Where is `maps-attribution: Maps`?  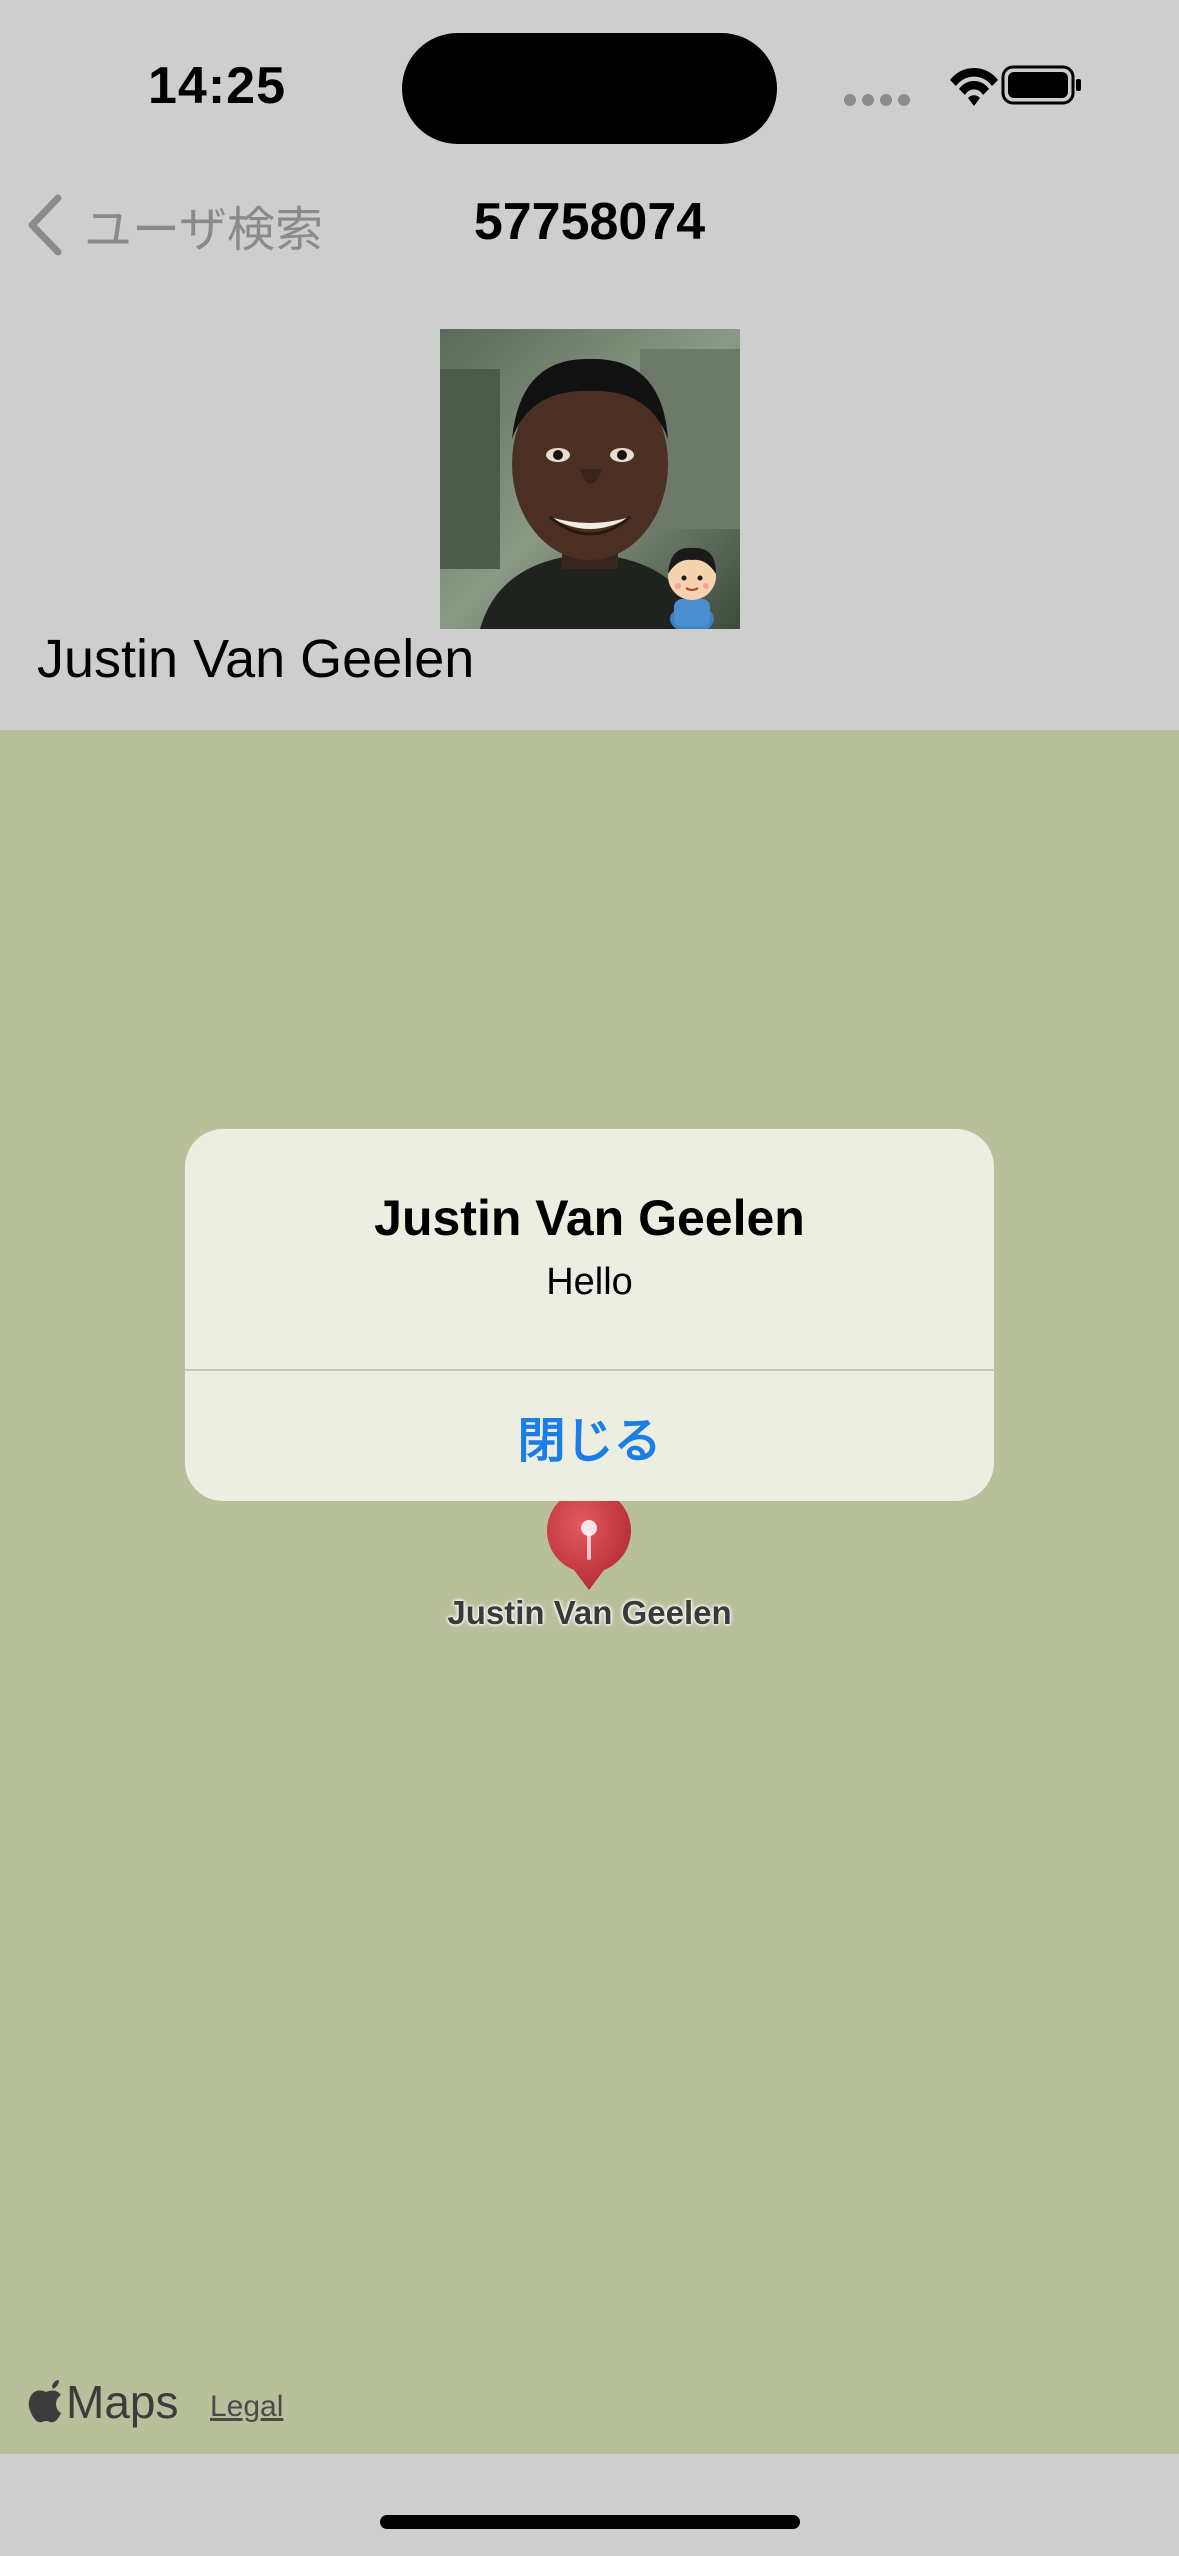
maps-attribution: Maps is located at coordinates (103, 2402).